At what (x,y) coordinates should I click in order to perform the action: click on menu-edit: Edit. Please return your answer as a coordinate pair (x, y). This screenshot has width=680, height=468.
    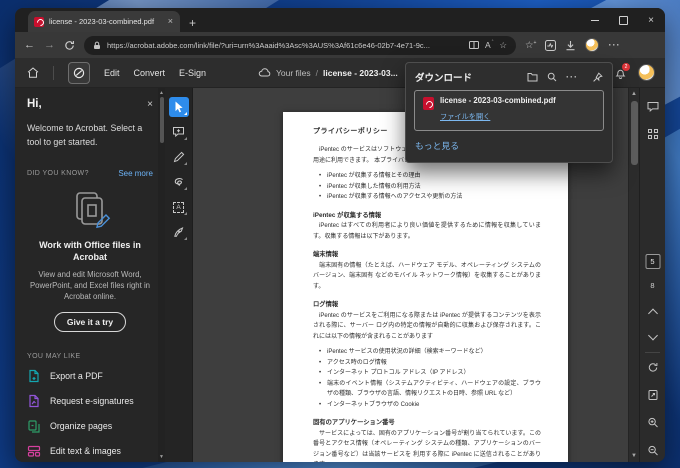
    Looking at the image, I should click on (112, 73).